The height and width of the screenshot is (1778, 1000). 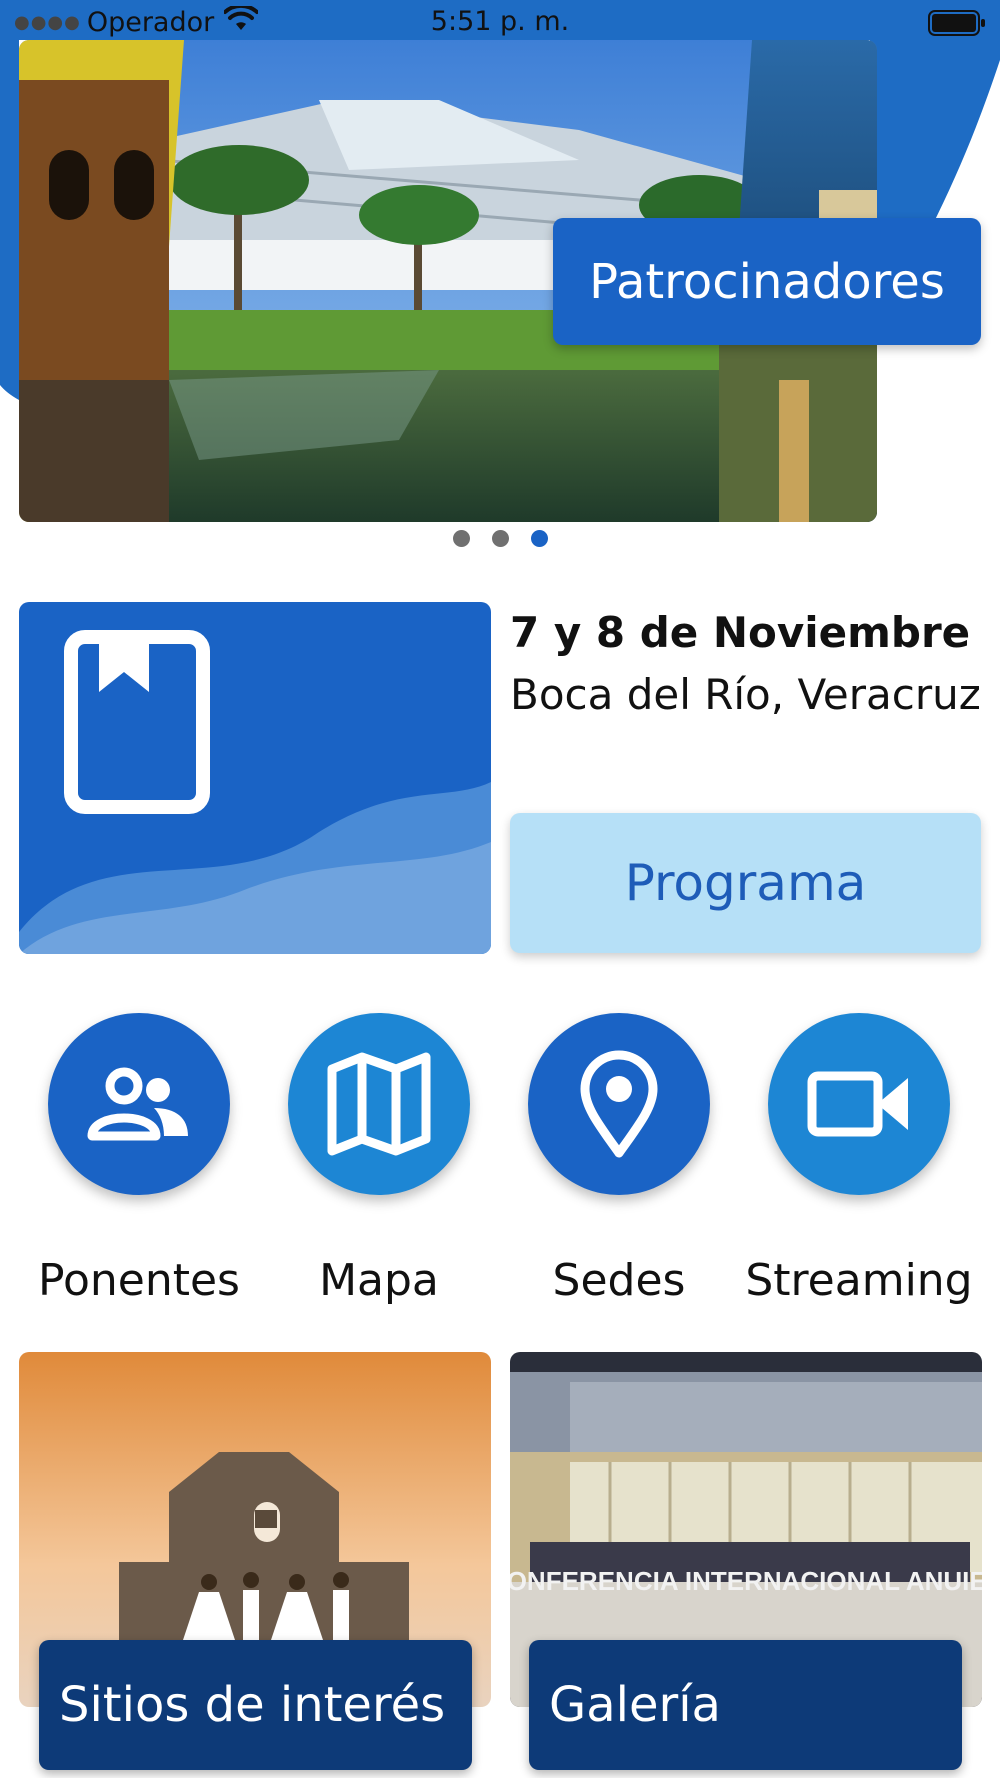 What do you see at coordinates (619, 1104) in the screenshot?
I see `location-pin-icon` at bounding box center [619, 1104].